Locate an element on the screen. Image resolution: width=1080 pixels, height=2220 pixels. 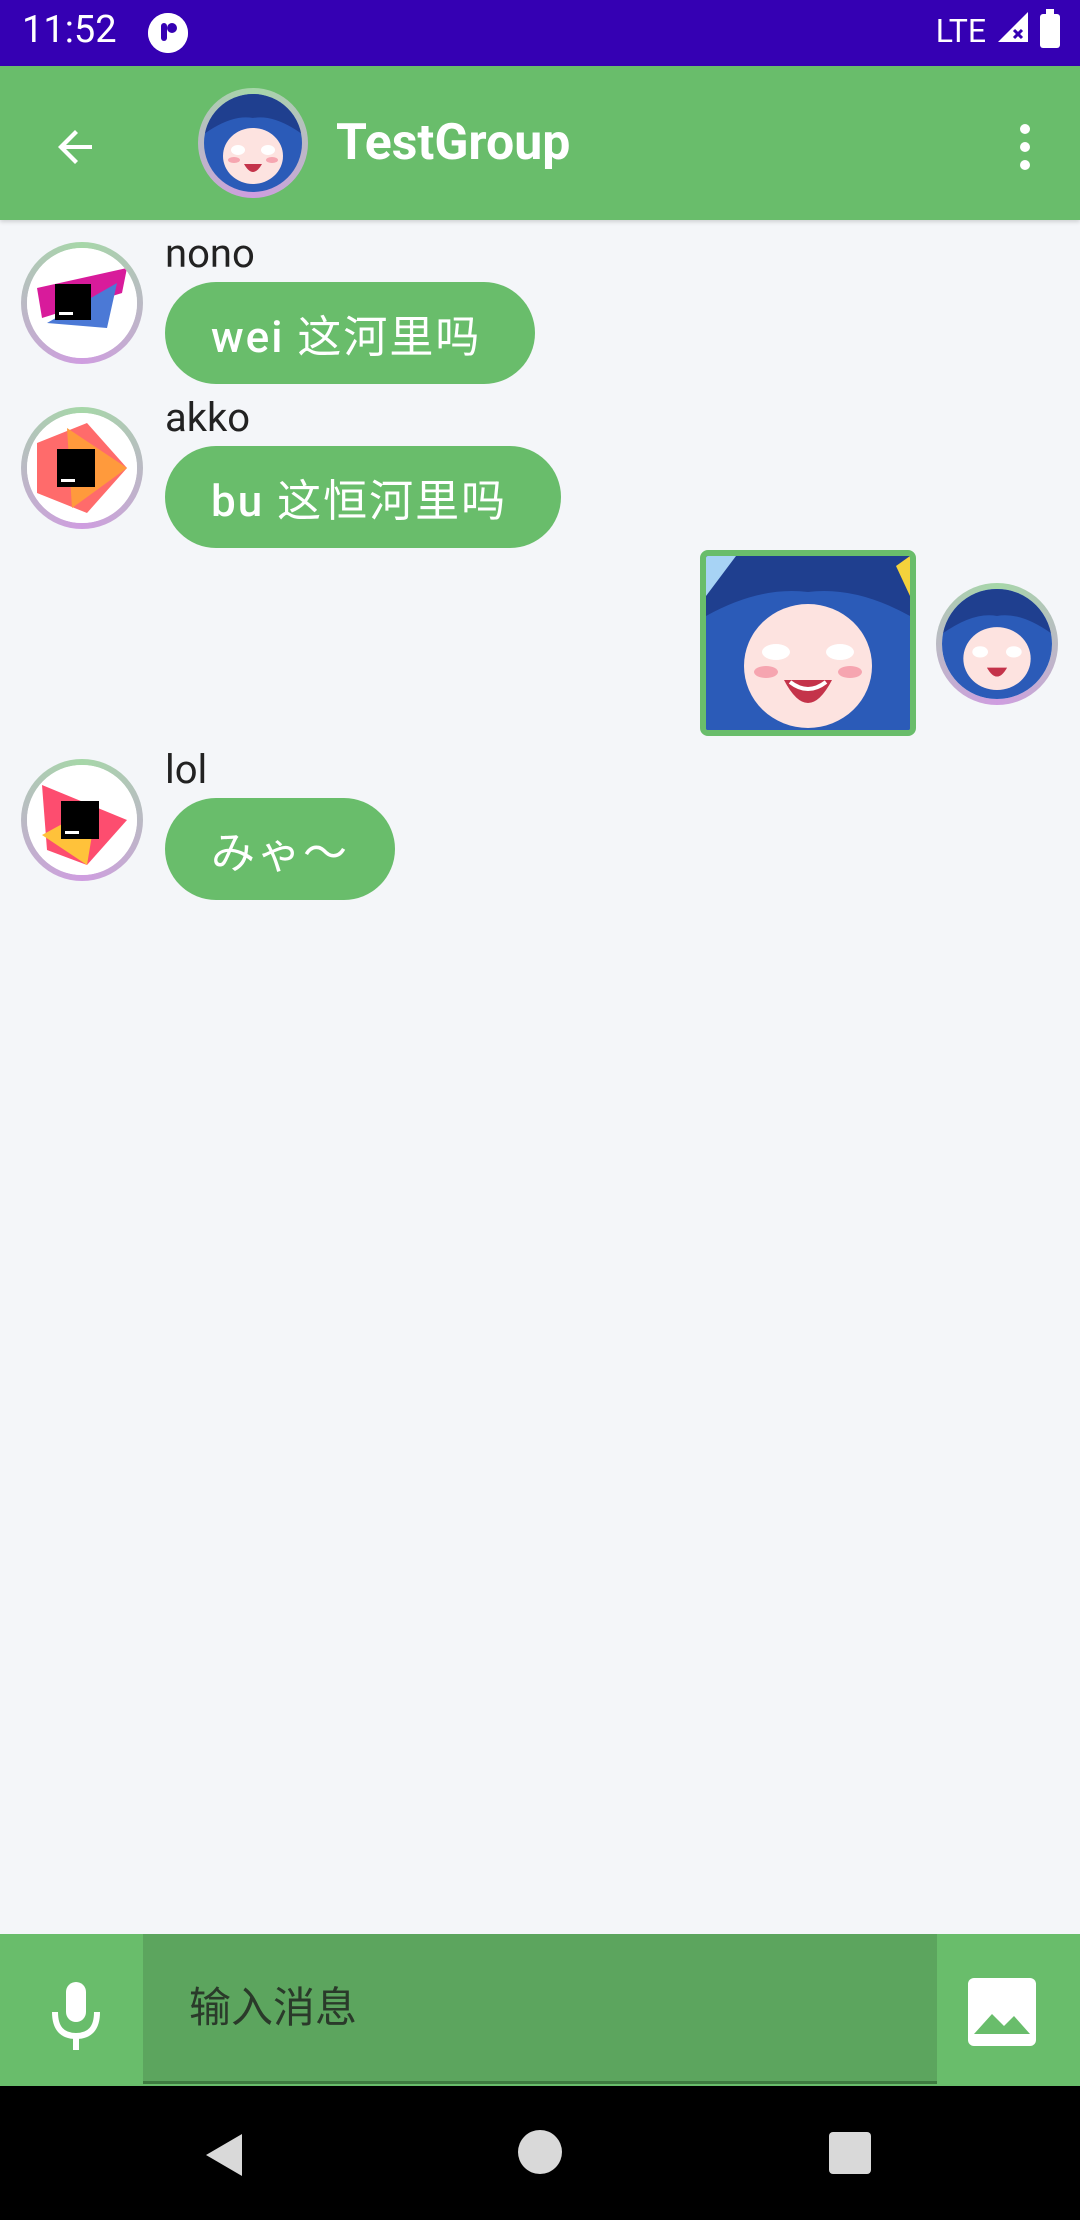
message-input is located at coordinates (540, 2009).